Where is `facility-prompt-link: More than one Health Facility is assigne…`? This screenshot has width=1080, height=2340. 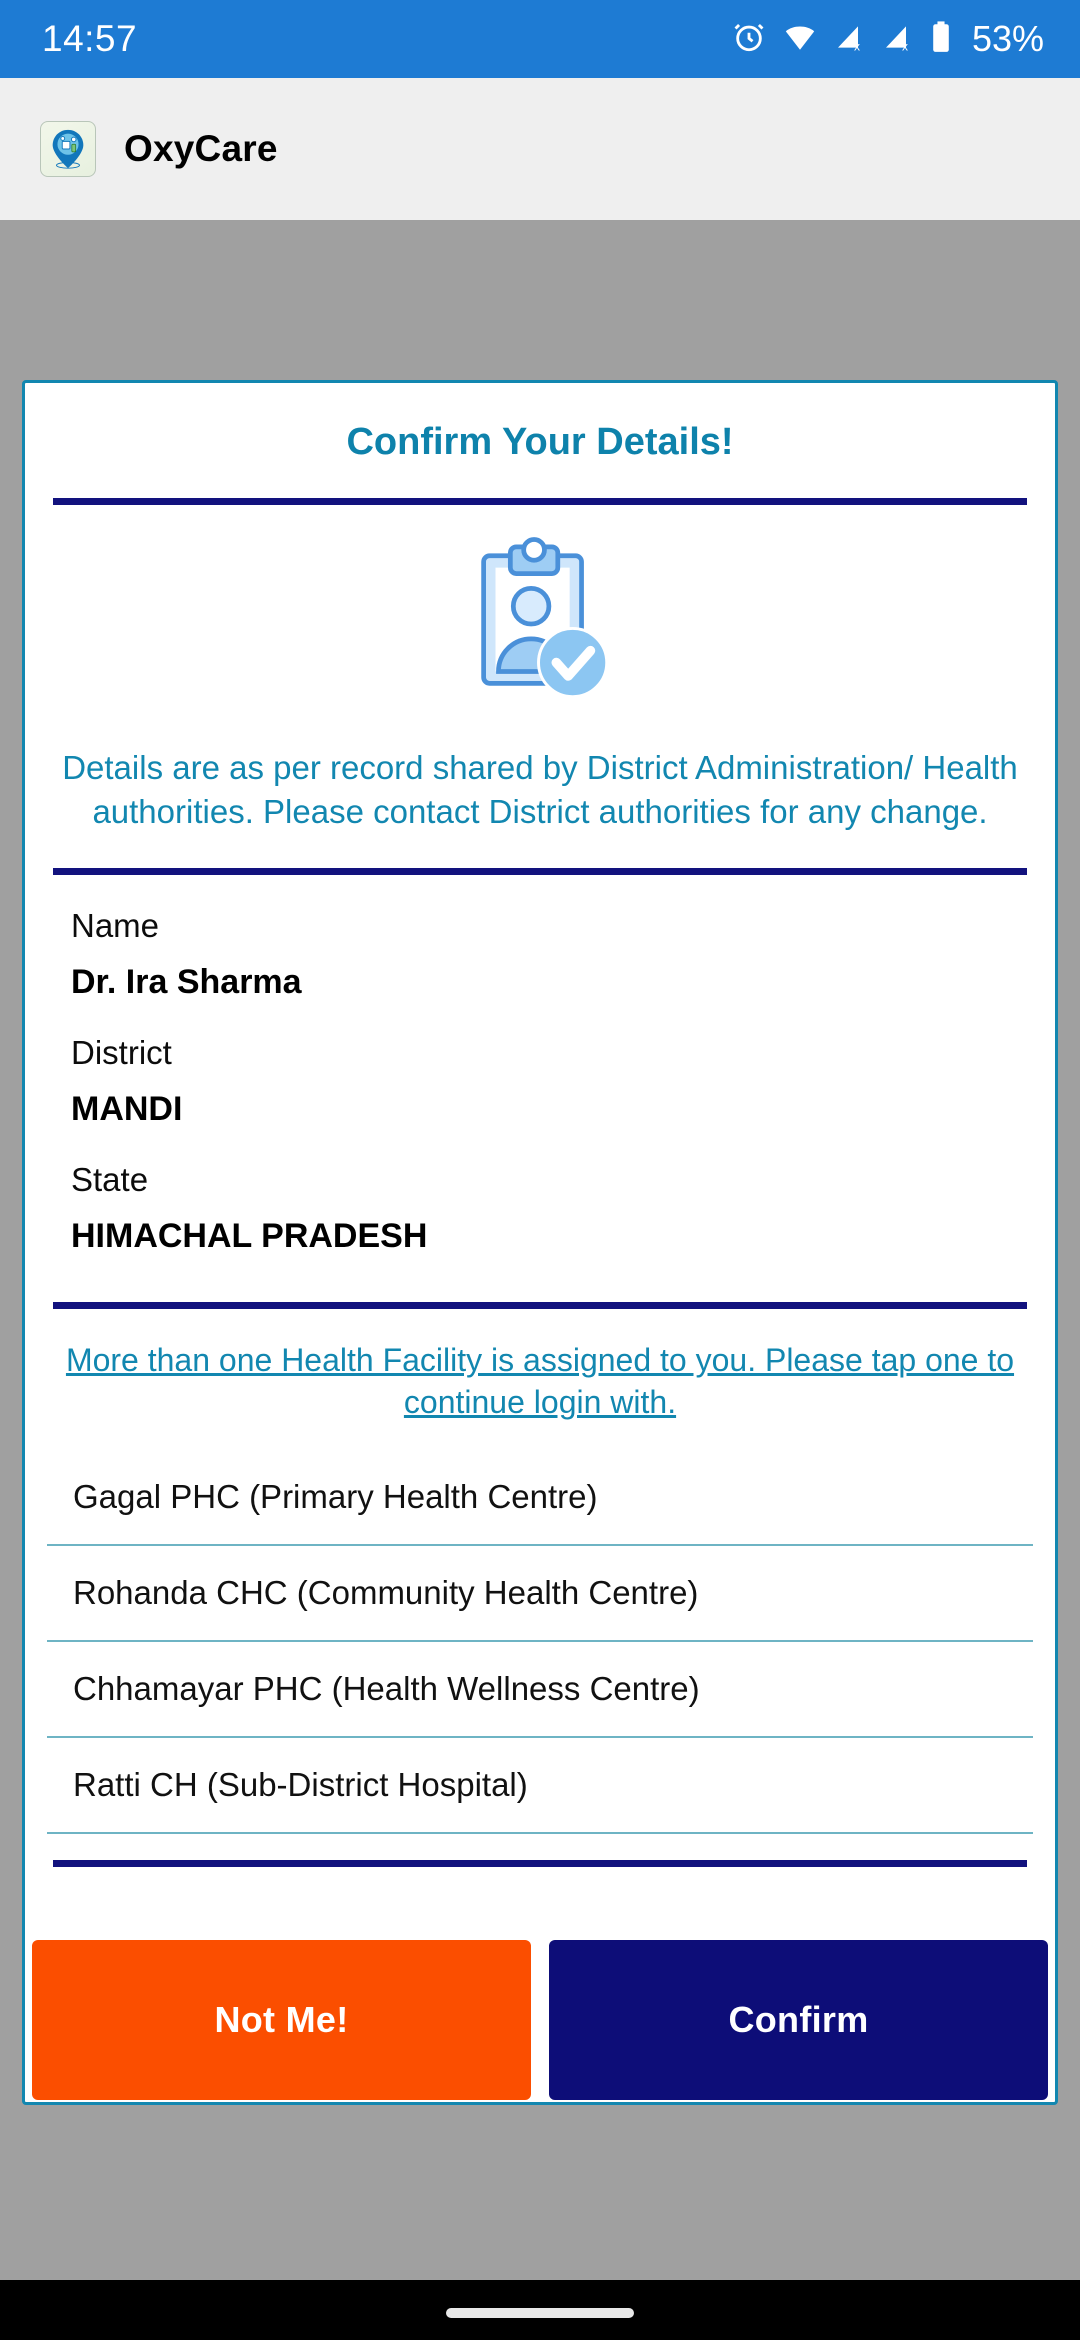
facility-prompt-link: More than one Health Facility is assigne… is located at coordinates (540, 1379).